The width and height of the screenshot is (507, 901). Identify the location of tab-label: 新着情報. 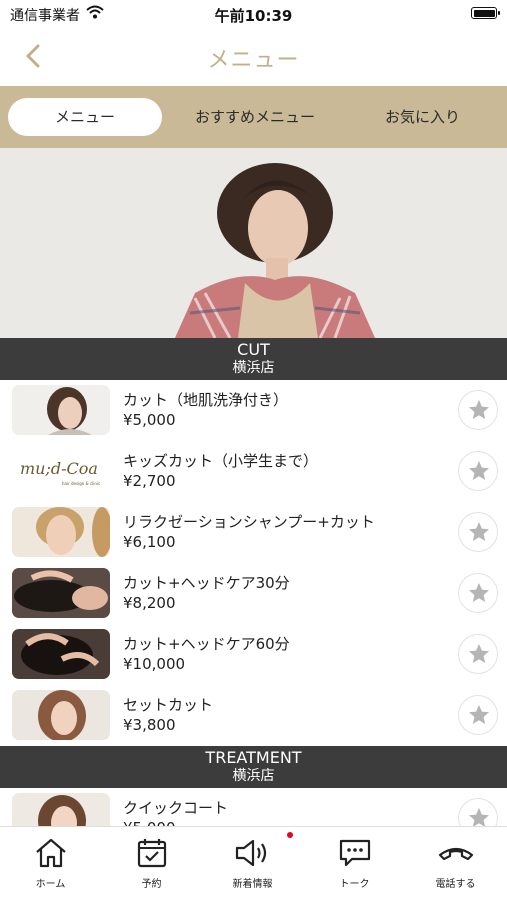
(252, 884).